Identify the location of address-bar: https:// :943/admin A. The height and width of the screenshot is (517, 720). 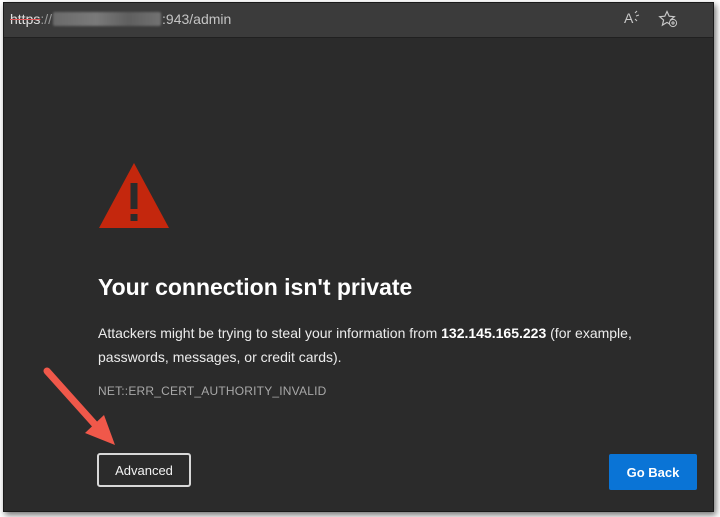
(358, 20).